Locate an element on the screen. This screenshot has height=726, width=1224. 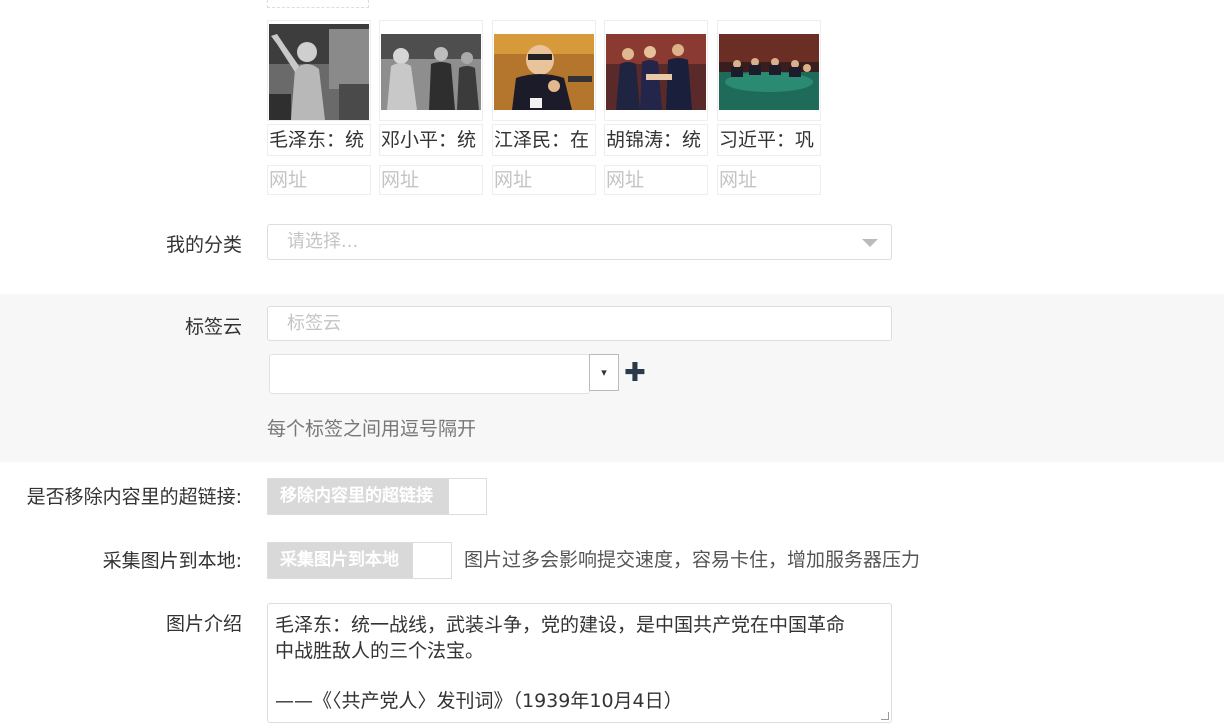
tags-hint: 每个标签之间用逗号隔开 is located at coordinates (372, 429).